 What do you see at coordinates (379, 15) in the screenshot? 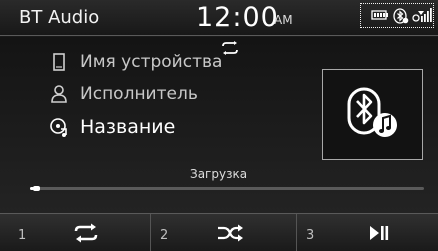
I see `battery-icon` at bounding box center [379, 15].